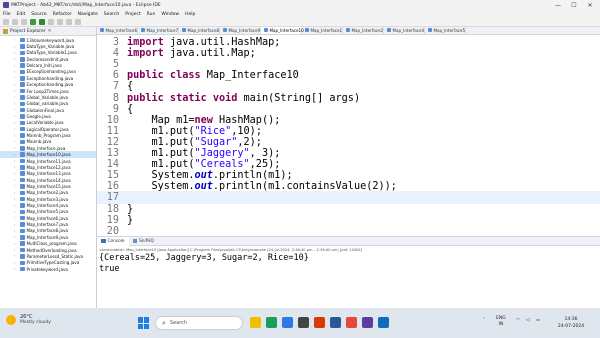 This screenshot has width=600, height=338. I want to click on editor-tab: Map_Interface9, so click(240, 30).